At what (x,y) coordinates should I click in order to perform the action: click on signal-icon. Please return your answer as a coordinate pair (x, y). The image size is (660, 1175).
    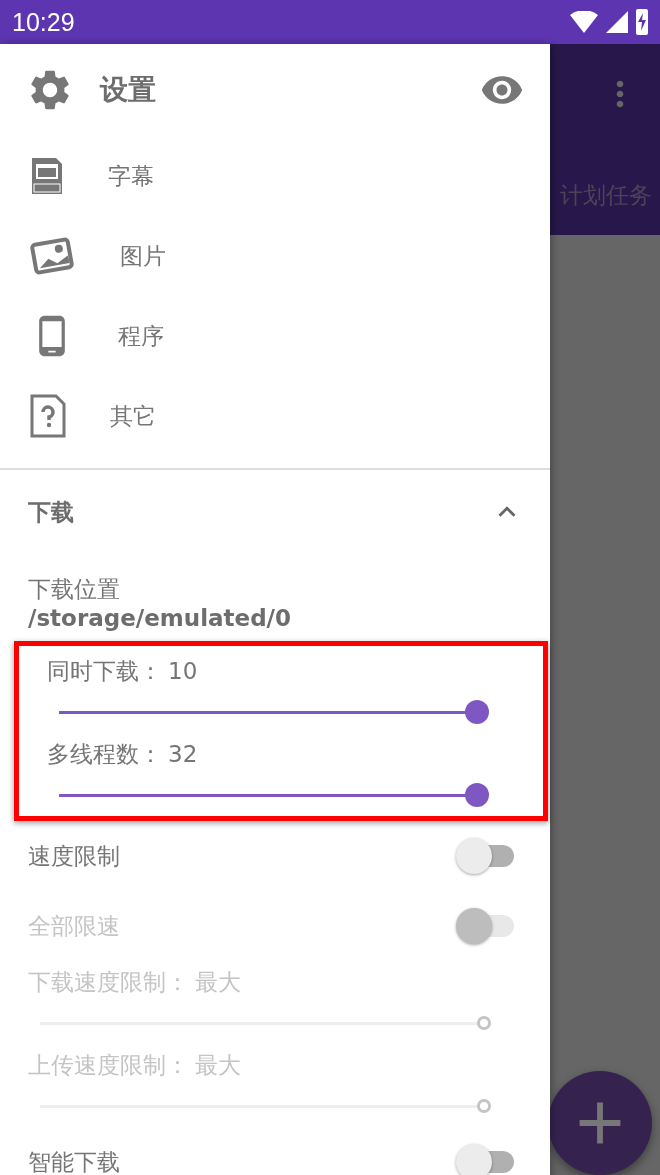
    Looking at the image, I should click on (617, 22).